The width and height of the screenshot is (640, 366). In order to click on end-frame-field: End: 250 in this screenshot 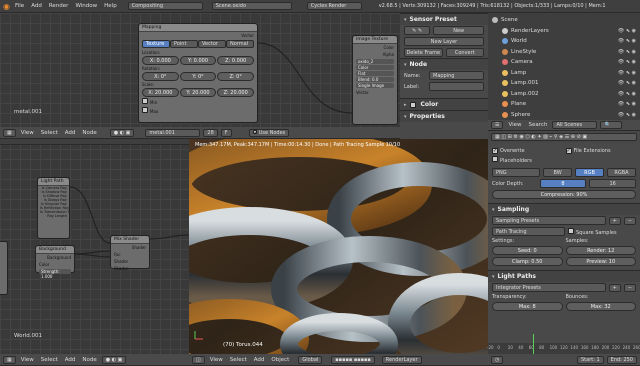, I will do `click(621, 359)`.